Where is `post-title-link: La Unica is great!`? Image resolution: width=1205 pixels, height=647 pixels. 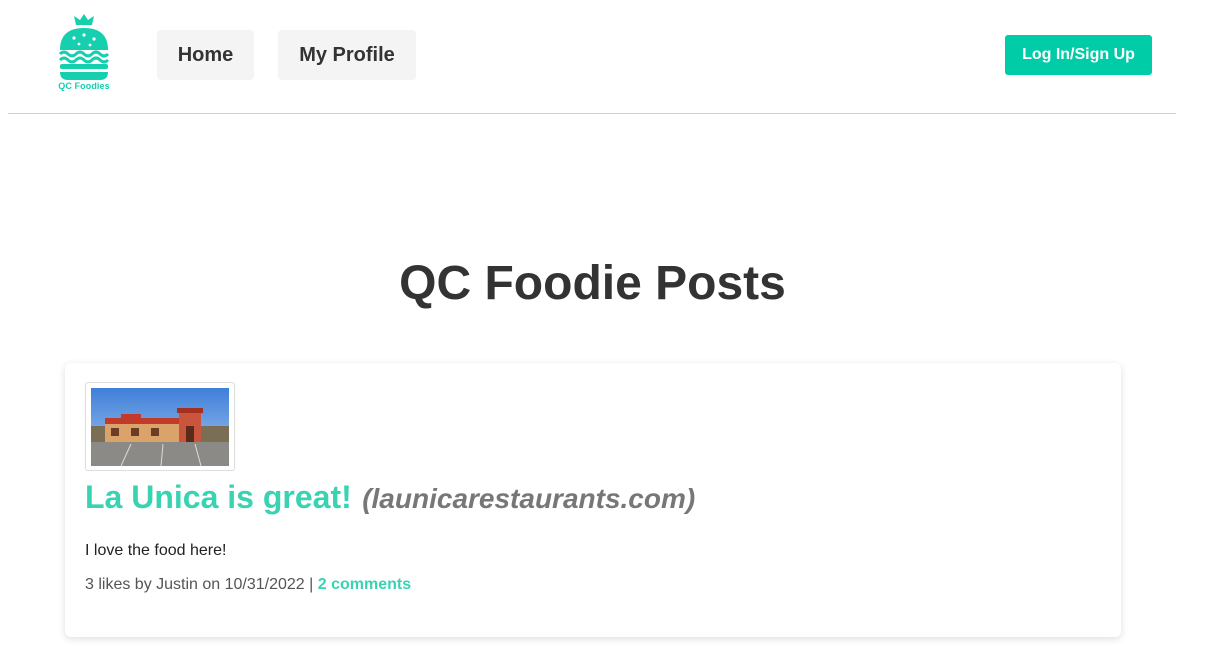 post-title-link: La Unica is great! is located at coordinates (218, 497).